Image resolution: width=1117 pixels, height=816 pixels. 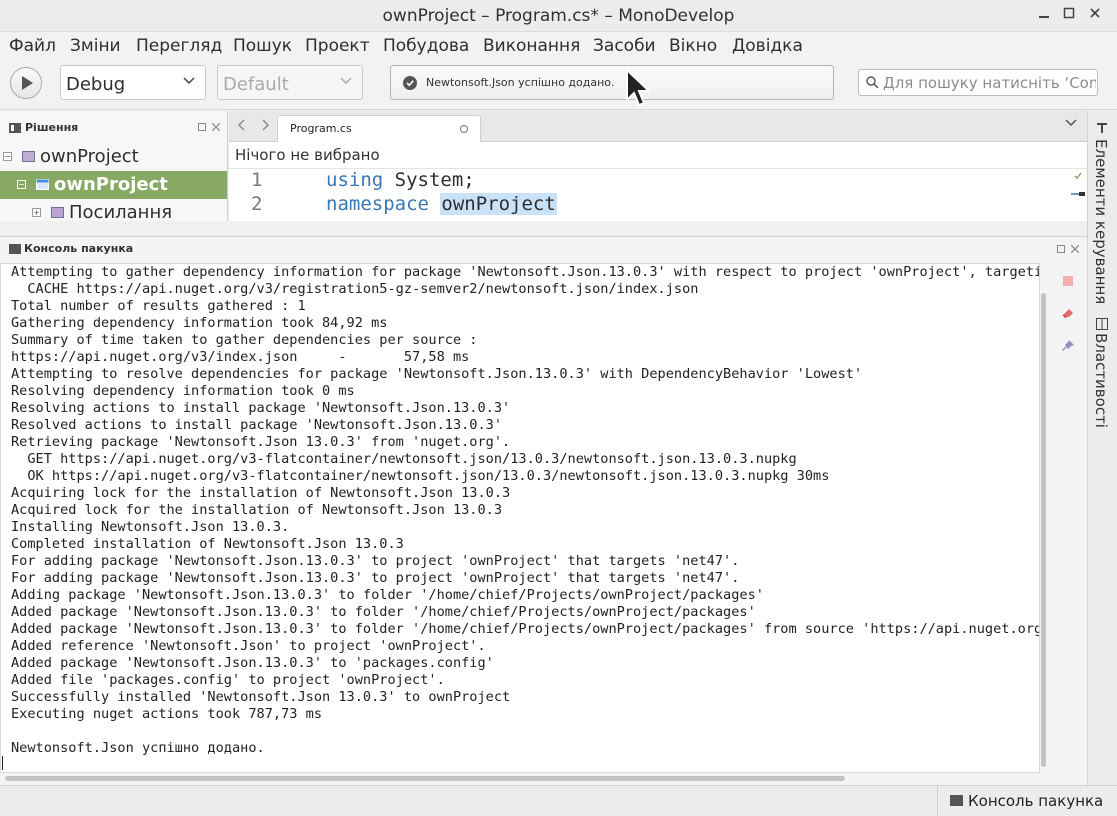 What do you see at coordinates (464, 129) in the screenshot?
I see `tab-close-button` at bounding box center [464, 129].